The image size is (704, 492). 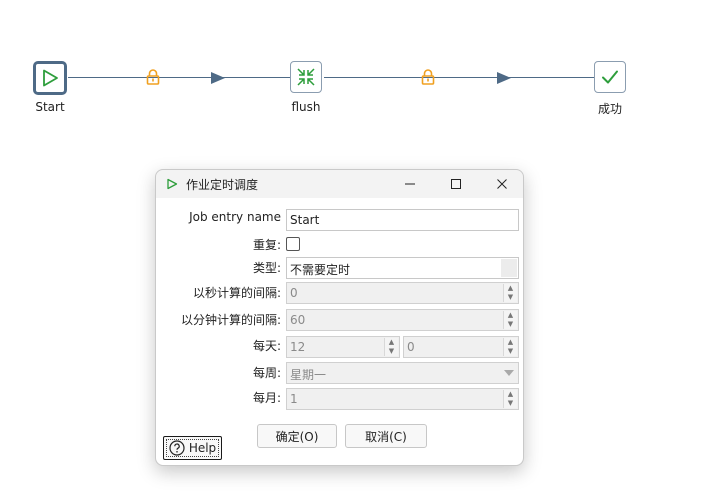 I want to click on weekly-label: 每周:, so click(x=266, y=373).